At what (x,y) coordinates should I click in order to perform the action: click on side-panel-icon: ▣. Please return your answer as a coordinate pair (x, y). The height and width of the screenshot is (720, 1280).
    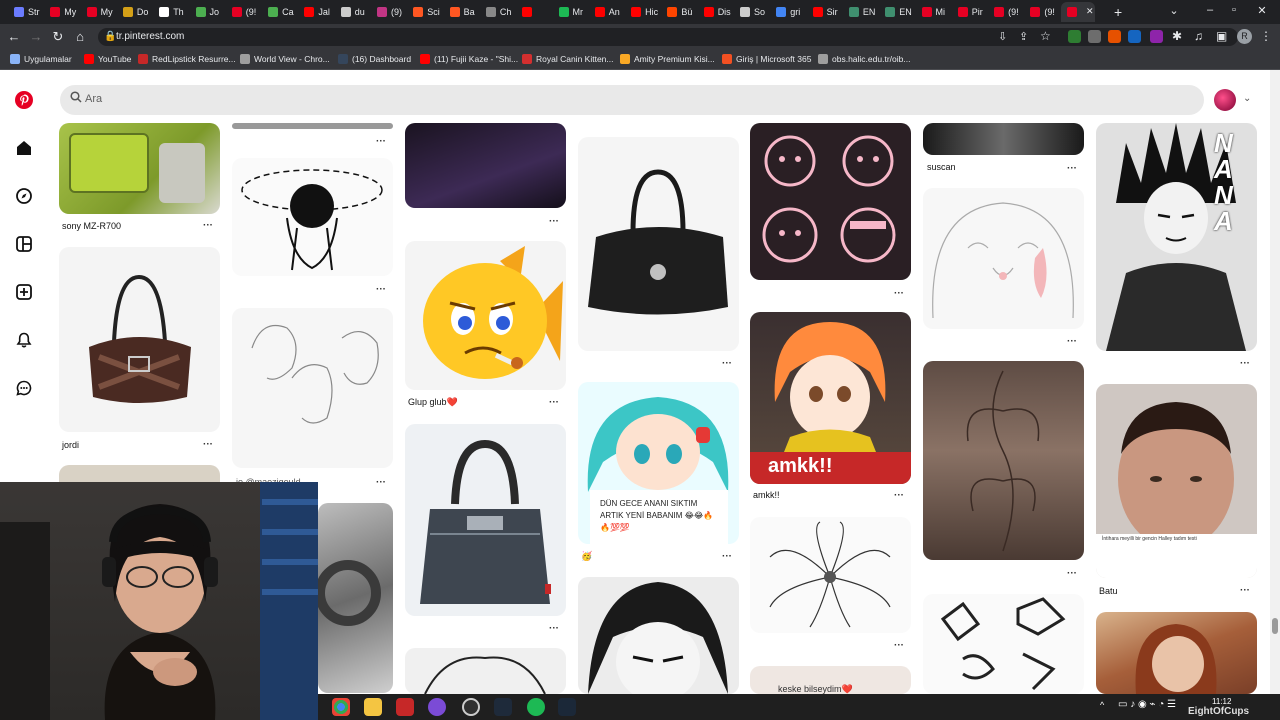
    Looking at the image, I should click on (1221, 36).